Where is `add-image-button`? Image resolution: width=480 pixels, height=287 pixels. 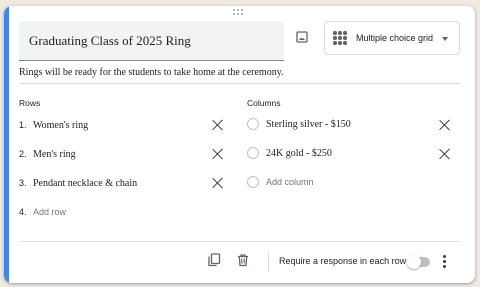 add-image-button is located at coordinates (302, 37).